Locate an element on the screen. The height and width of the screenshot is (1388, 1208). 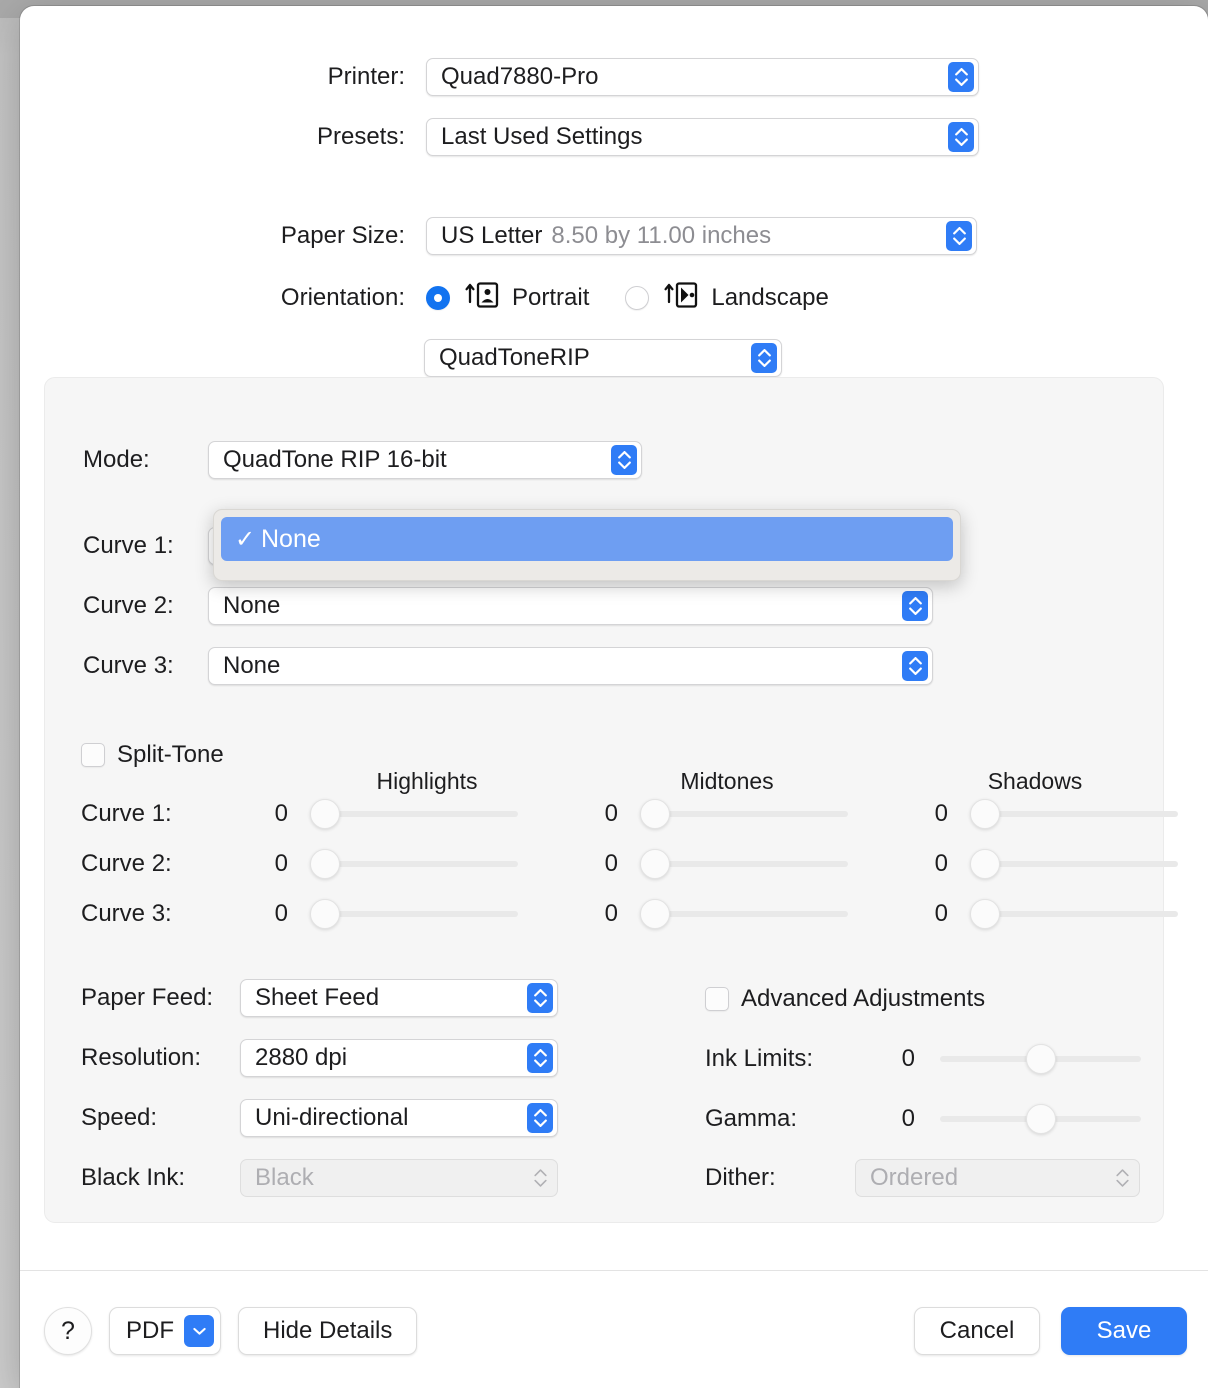
slider-ink-limits is located at coordinates (1040, 1059).